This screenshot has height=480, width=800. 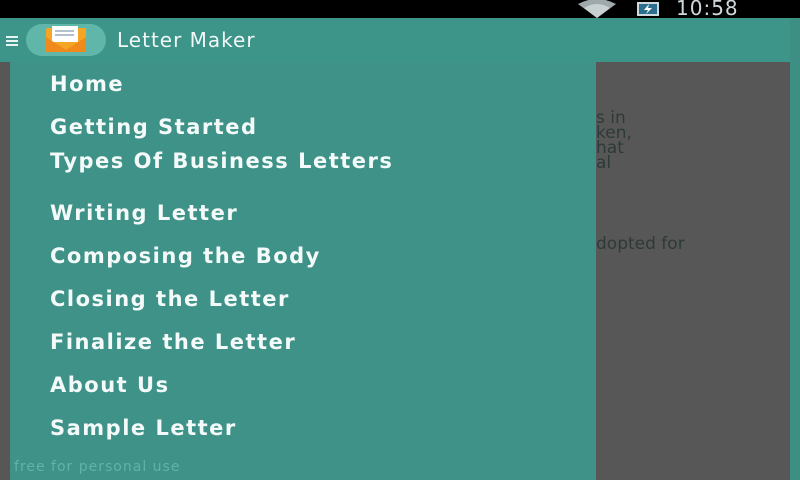 I want to click on wifi-icon, so click(x=597, y=9).